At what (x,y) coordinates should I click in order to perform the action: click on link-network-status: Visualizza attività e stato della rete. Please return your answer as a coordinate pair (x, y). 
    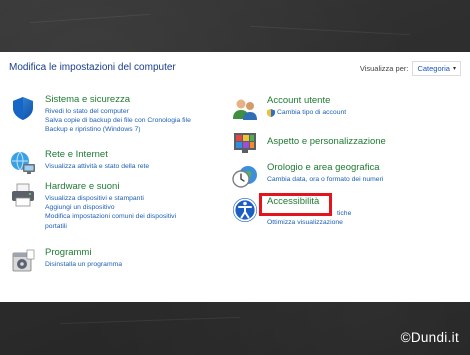
    Looking at the image, I should click on (97, 166).